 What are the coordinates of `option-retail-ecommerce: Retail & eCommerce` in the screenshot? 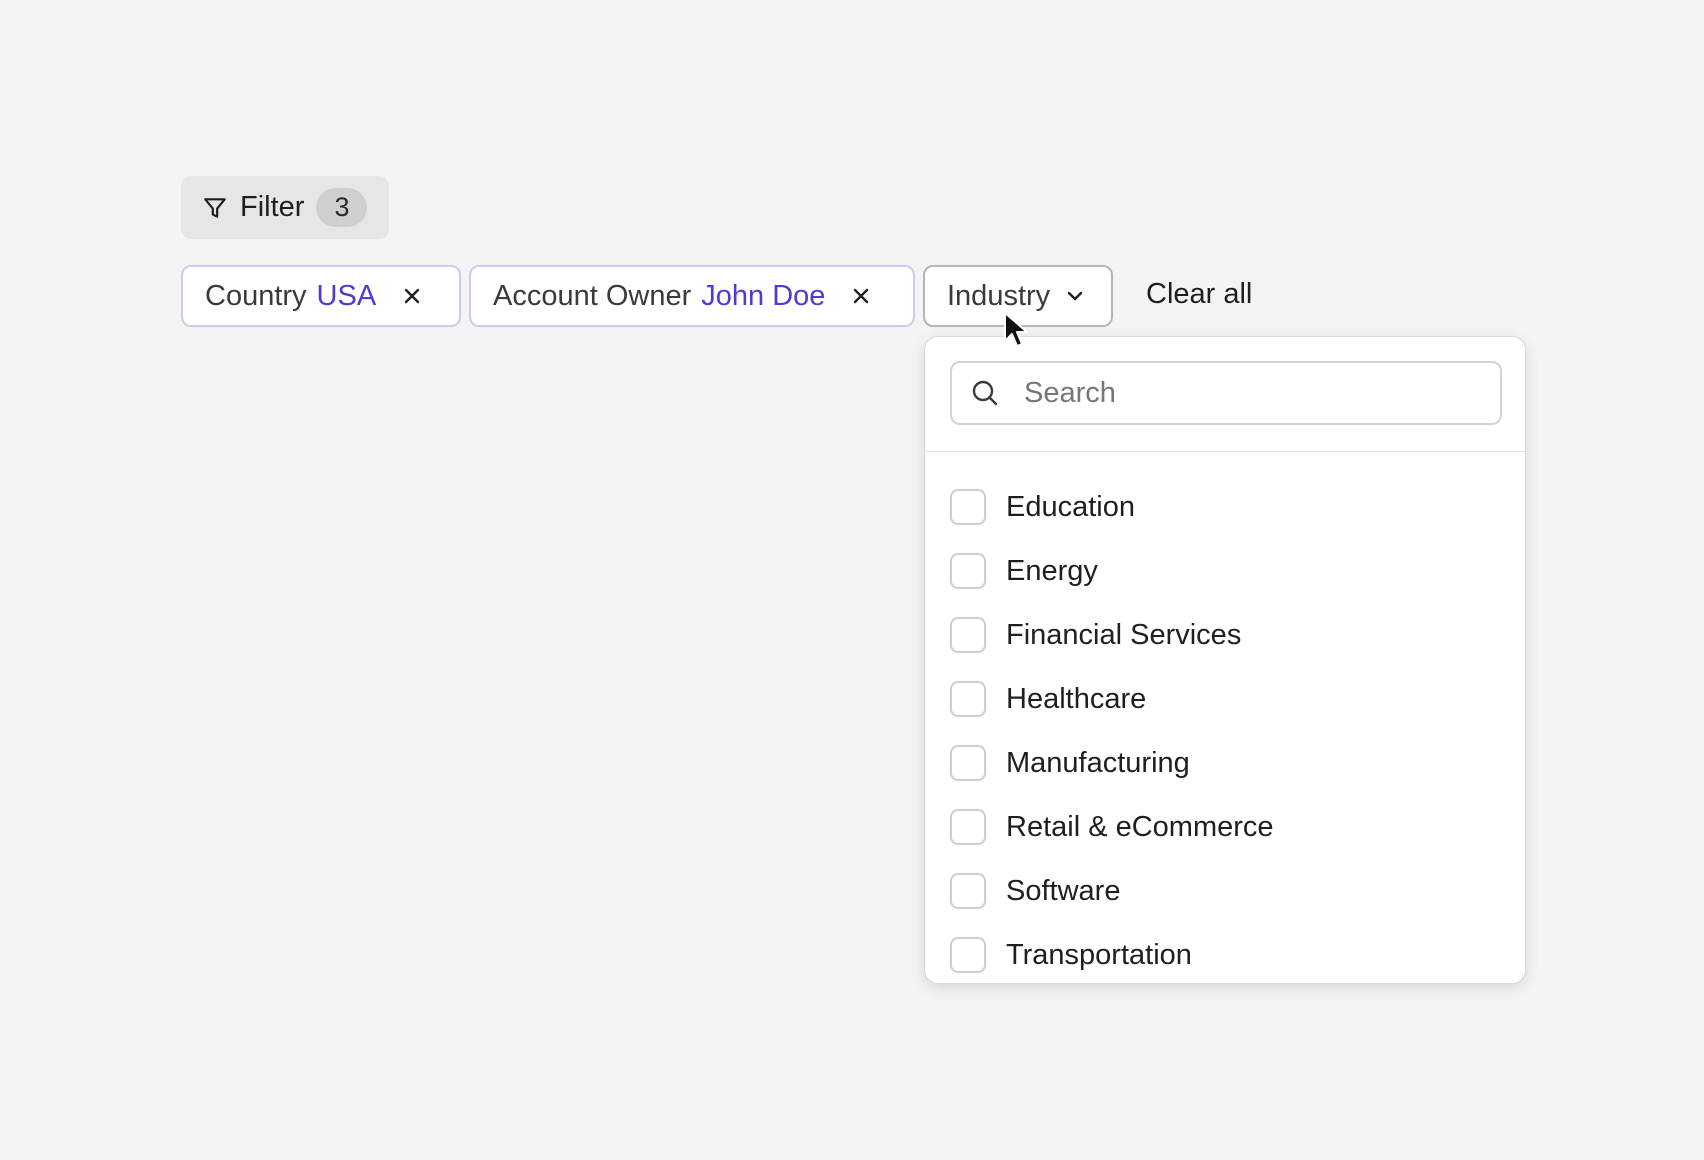 It's located at (1112, 827).